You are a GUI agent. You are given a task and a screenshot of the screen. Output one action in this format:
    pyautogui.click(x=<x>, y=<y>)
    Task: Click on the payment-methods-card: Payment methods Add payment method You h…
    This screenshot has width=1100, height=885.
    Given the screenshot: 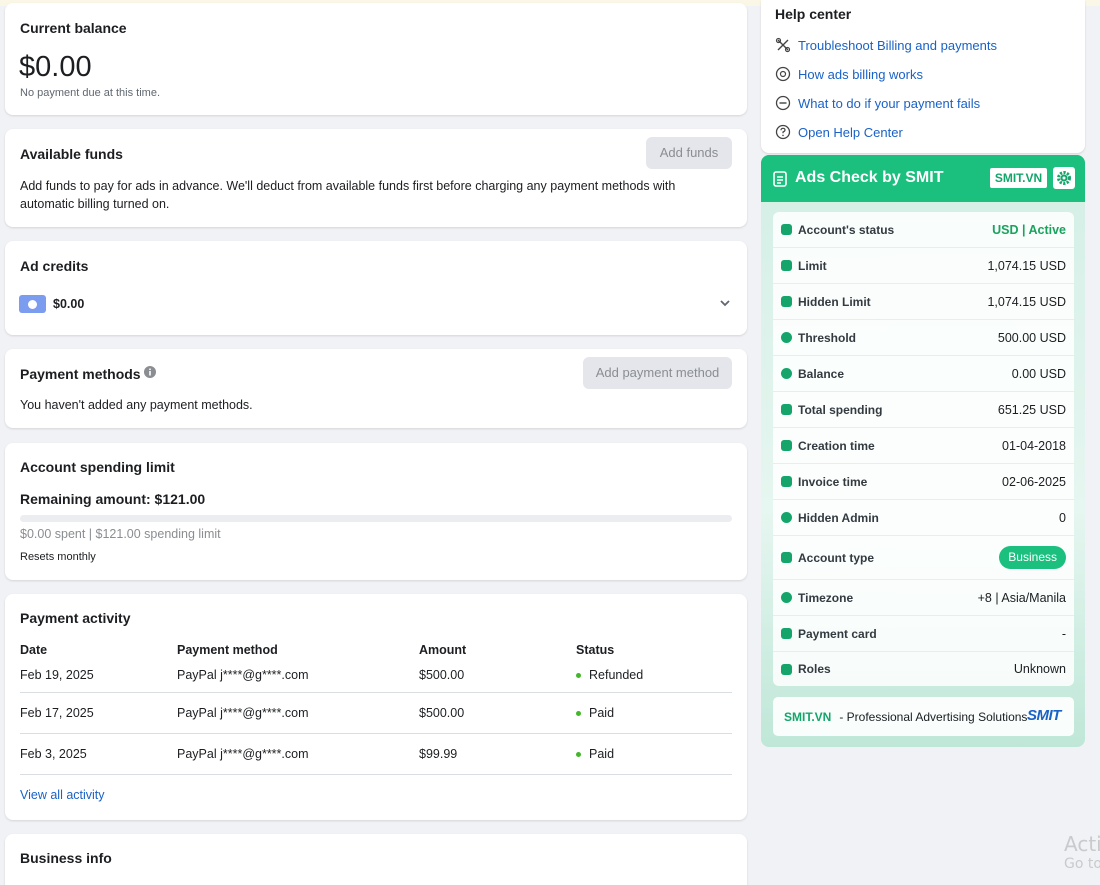 What is the action you would take?
    pyautogui.click(x=376, y=388)
    